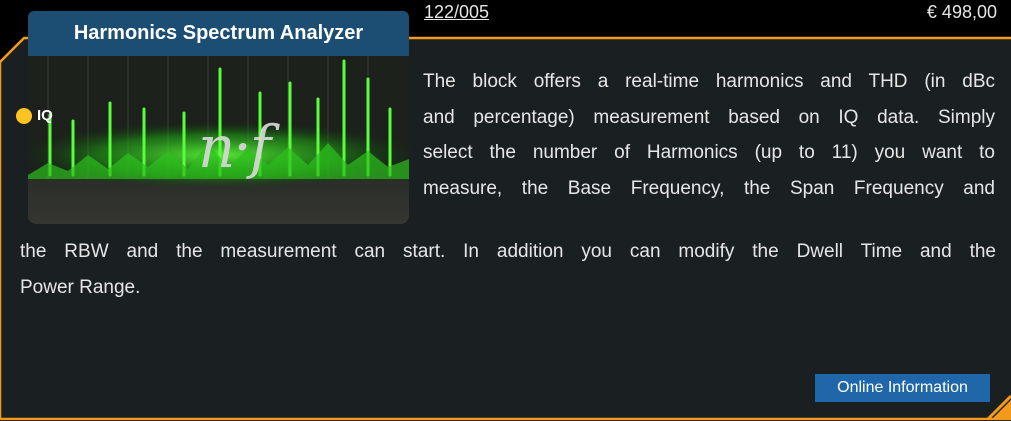 This screenshot has height=421, width=1011. Describe the element at coordinates (34, 115) in the screenshot. I see `iq-port: IQ` at that location.